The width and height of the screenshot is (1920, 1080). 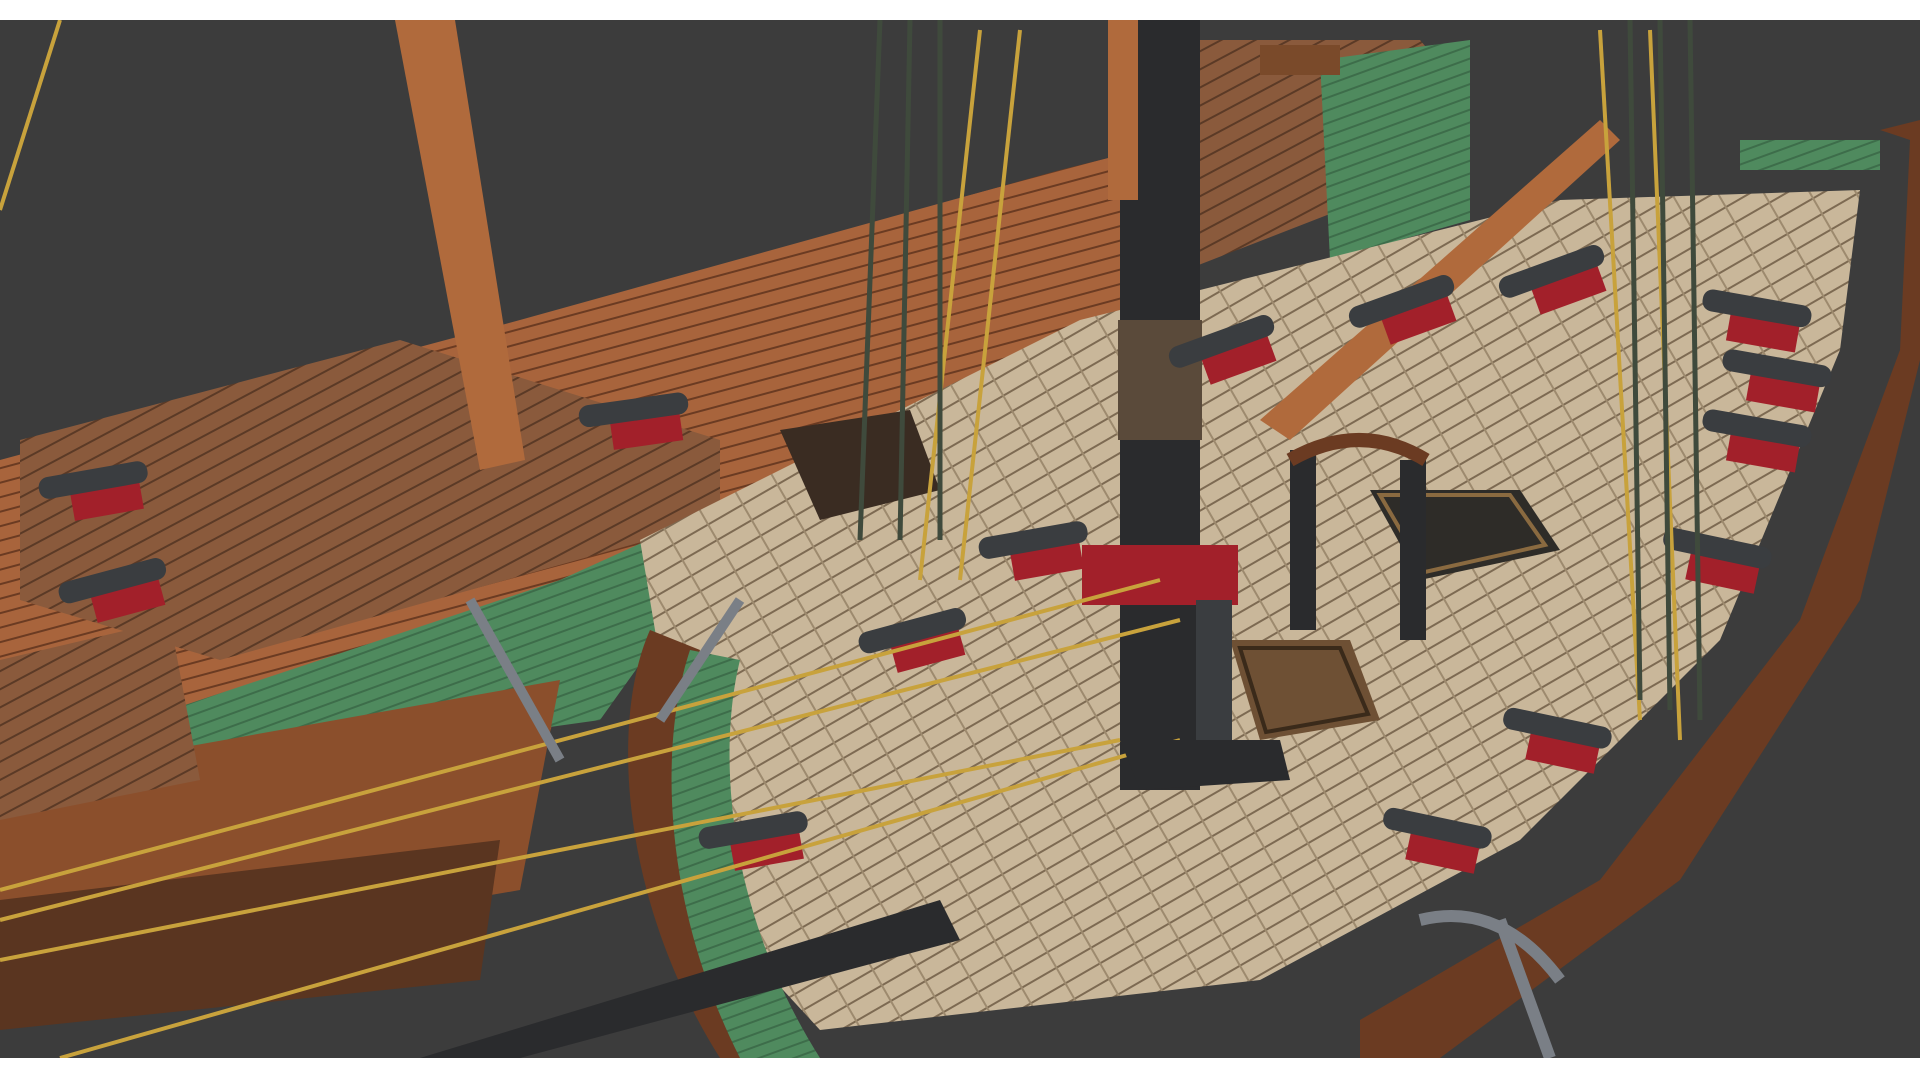 I want to click on mizzen-mast, so click(x=1123, y=110).